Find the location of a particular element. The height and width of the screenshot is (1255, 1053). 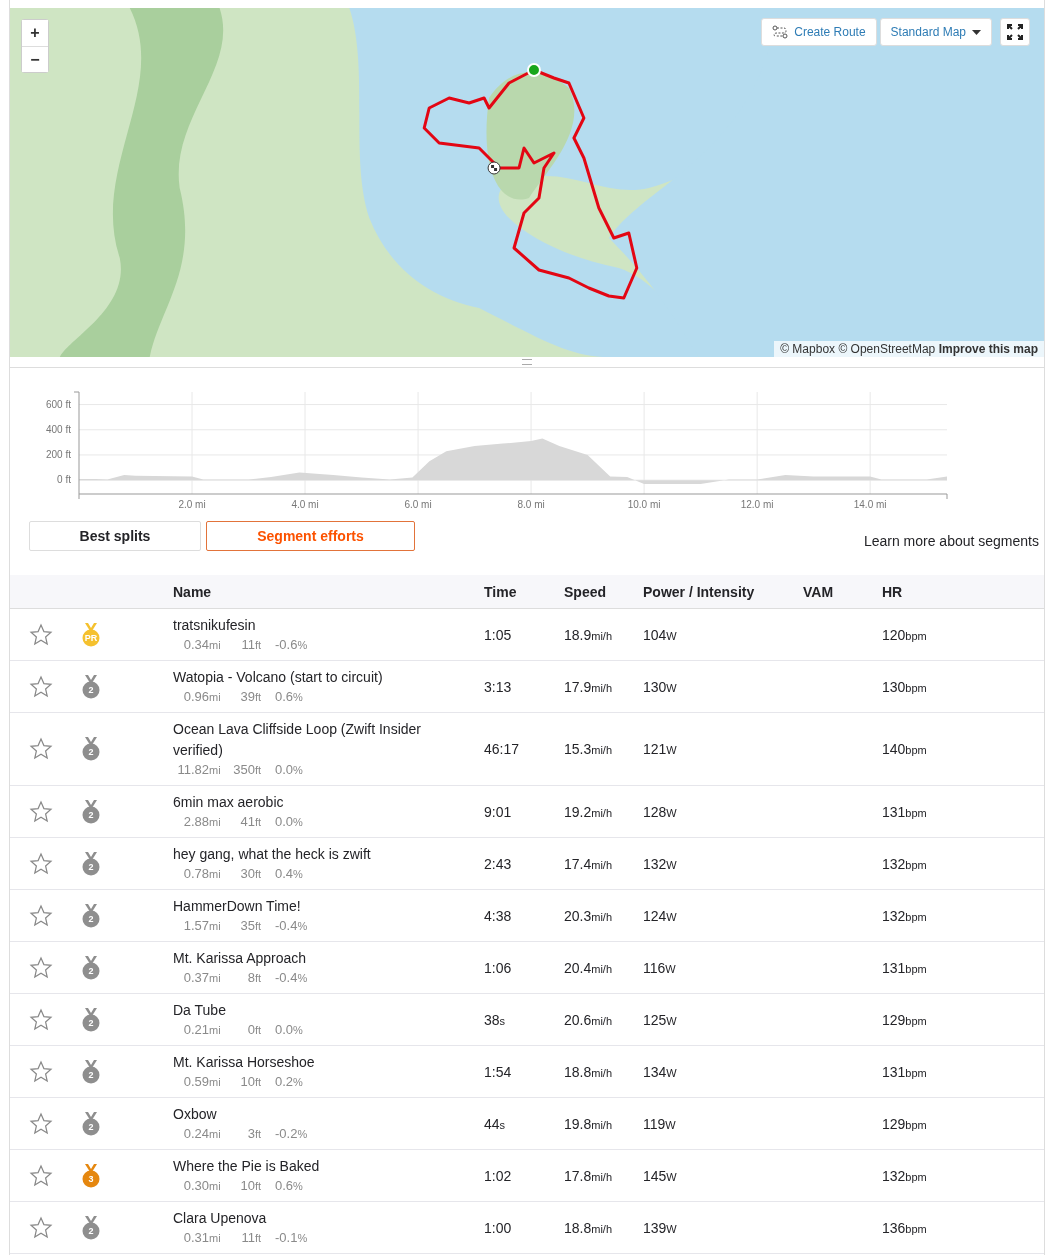

speed-cell-text: 19.8mi/h is located at coordinates (589, 1123).